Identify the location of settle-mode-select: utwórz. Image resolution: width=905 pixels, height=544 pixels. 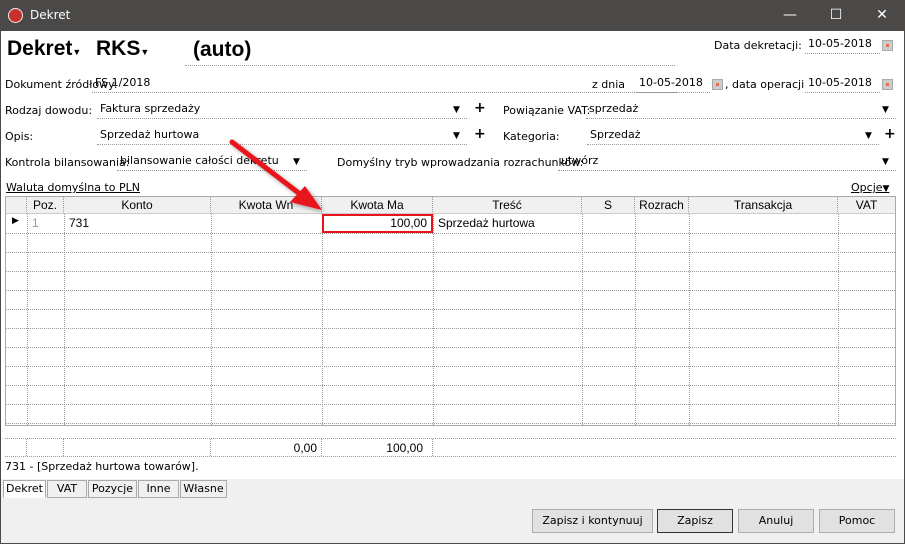
(727, 162).